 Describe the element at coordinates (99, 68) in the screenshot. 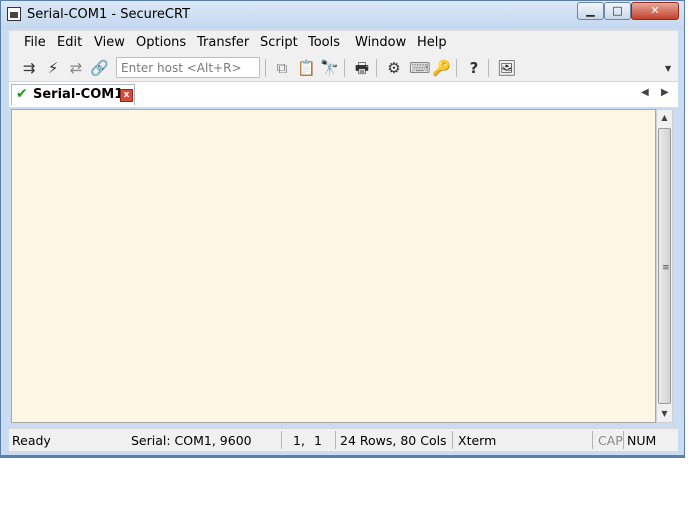

I see `disconnect-icon: 🔗` at that location.